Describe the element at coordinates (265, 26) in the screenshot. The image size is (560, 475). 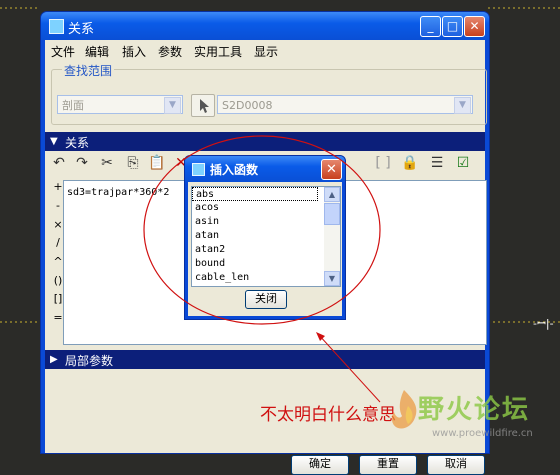
I see `window-titlebar: 关系 _ □ ✕` at that location.